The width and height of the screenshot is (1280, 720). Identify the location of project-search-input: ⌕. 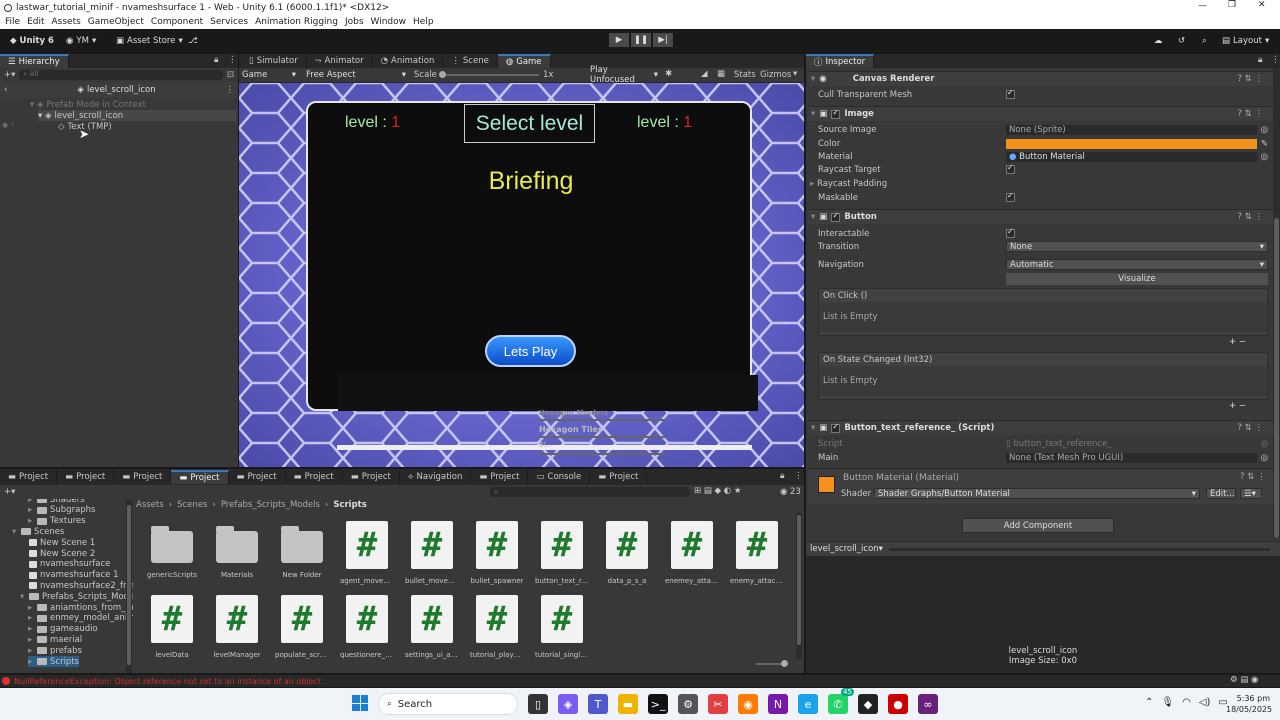
(590, 492).